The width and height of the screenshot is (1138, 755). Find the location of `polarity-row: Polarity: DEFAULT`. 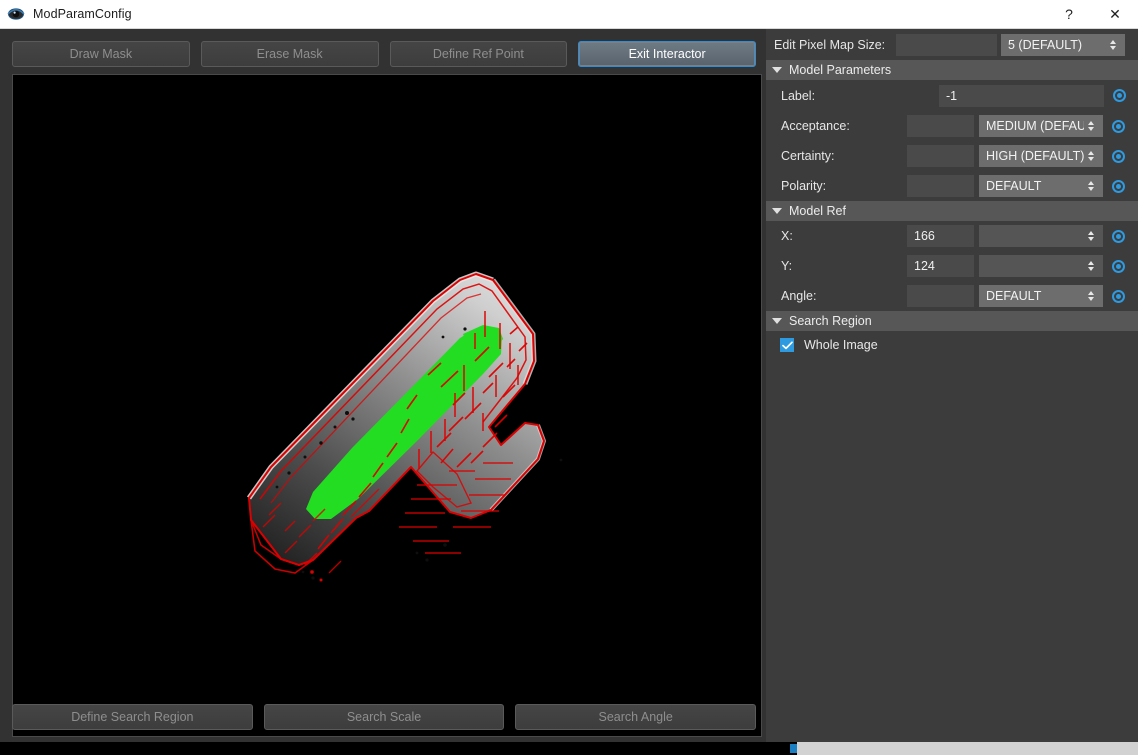

polarity-row: Polarity: DEFAULT is located at coordinates (952, 186).